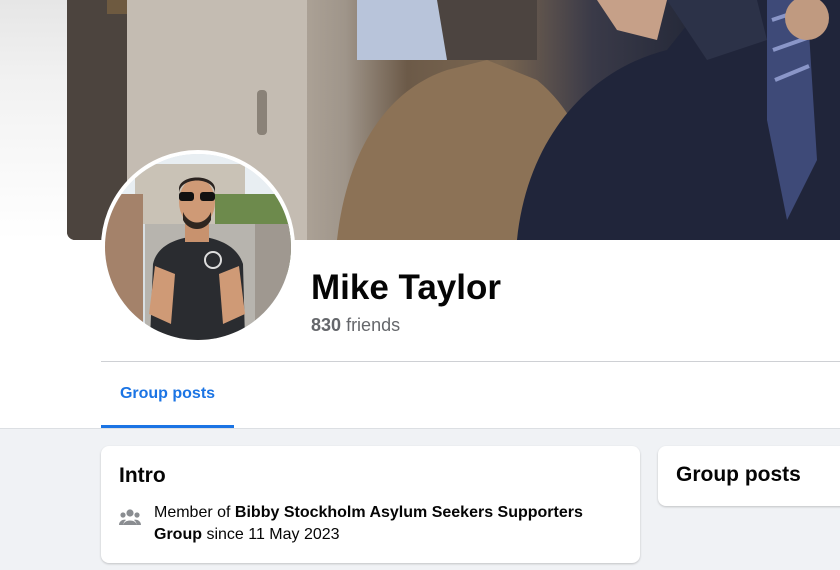 This screenshot has height=570, width=840. What do you see at coordinates (738, 474) in the screenshot?
I see `group-posts-title: Group posts` at bounding box center [738, 474].